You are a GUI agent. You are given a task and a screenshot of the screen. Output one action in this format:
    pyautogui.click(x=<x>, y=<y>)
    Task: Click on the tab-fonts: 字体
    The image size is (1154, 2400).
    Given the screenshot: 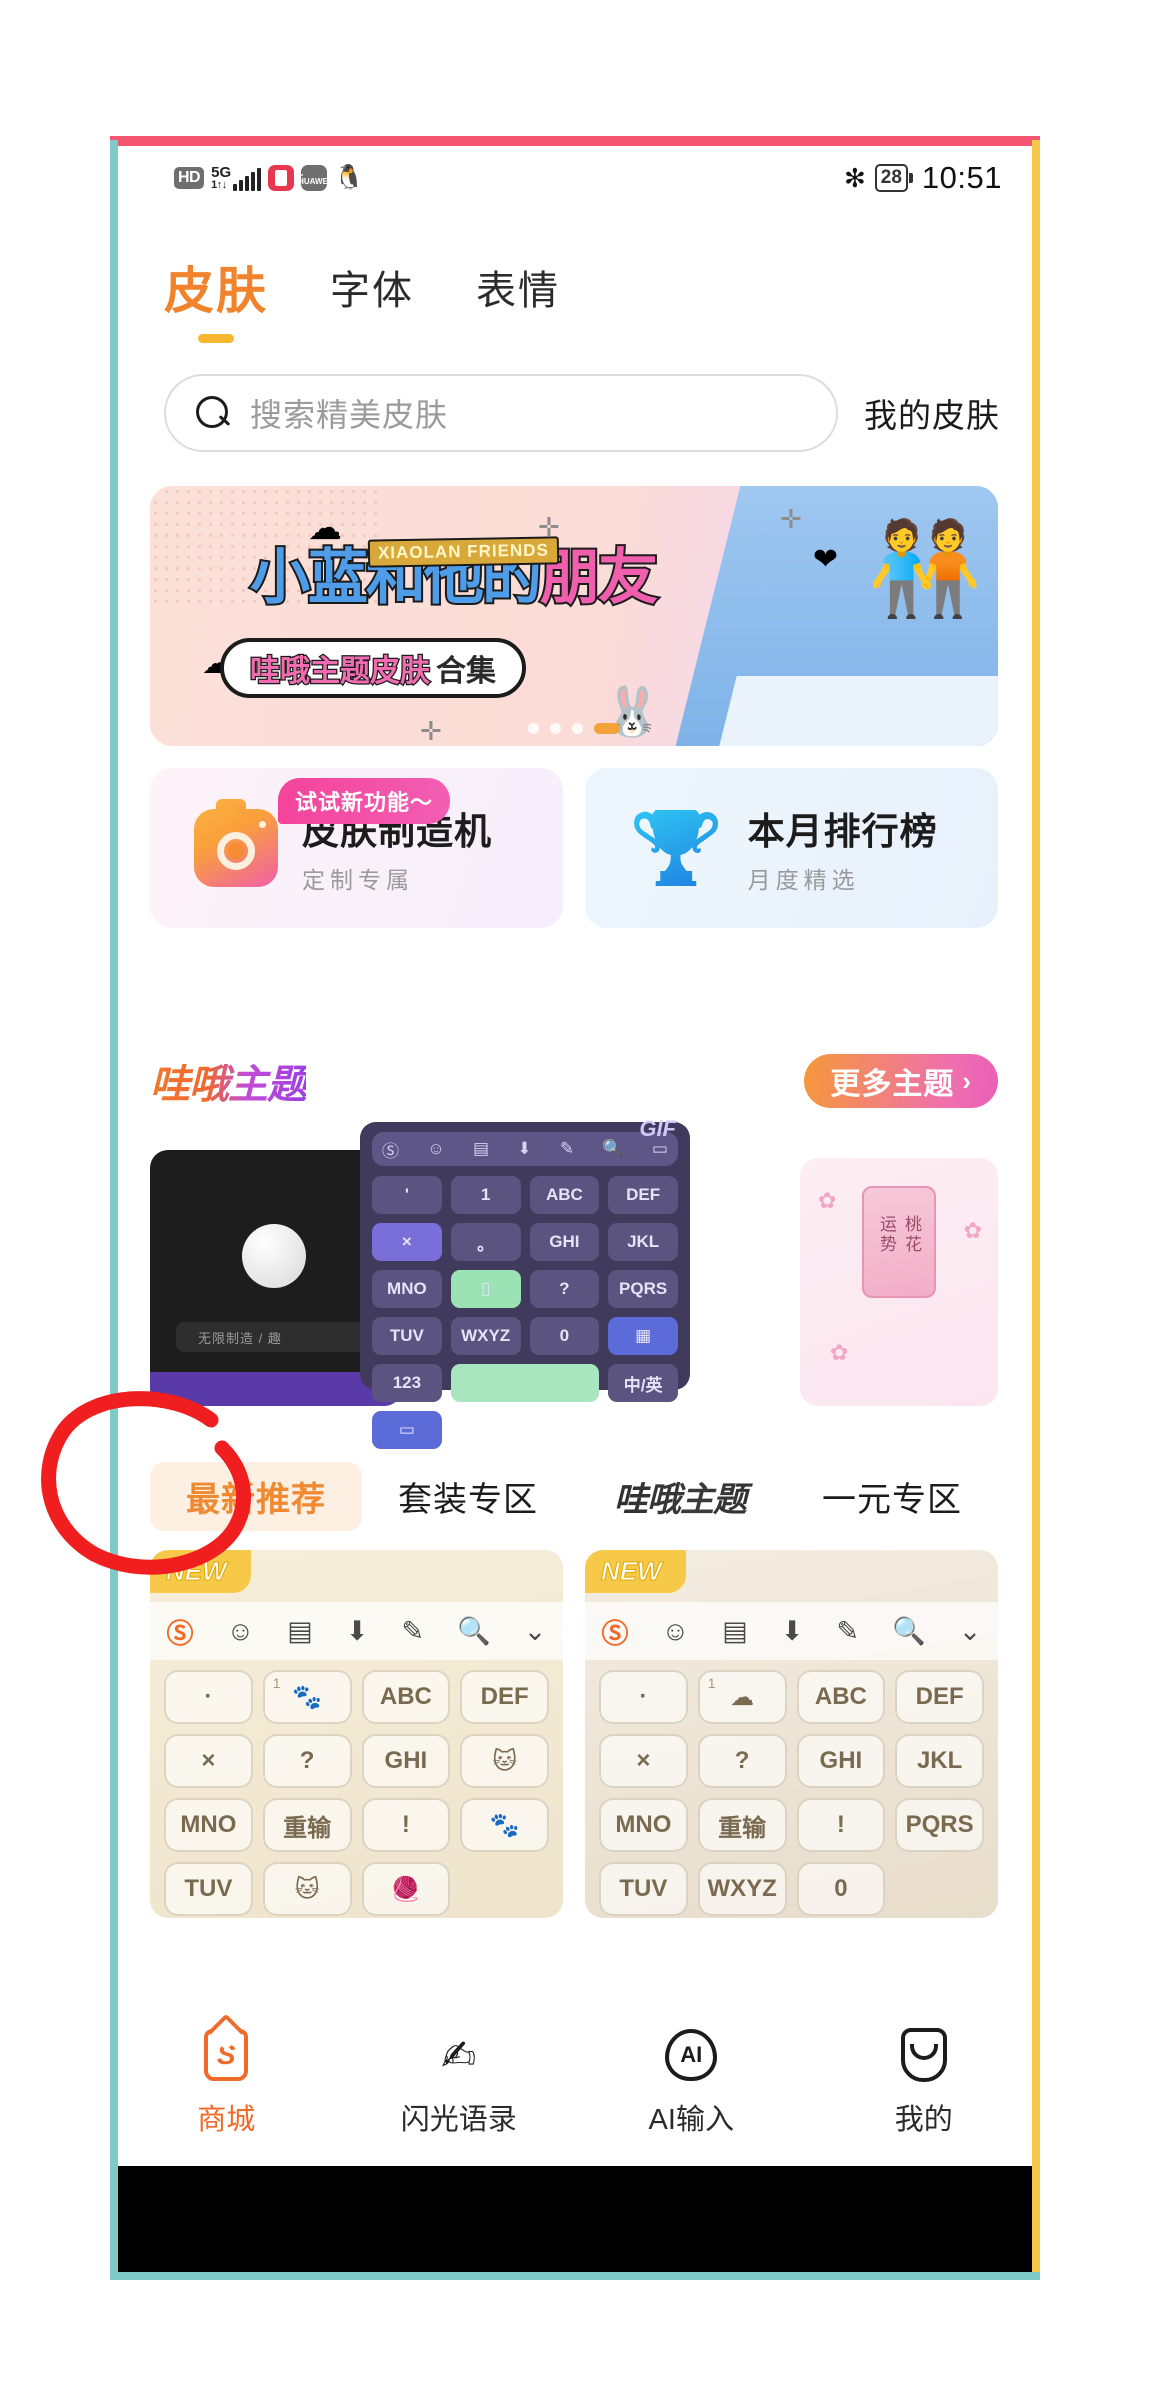 What is the action you would take?
    pyautogui.click(x=372, y=287)
    